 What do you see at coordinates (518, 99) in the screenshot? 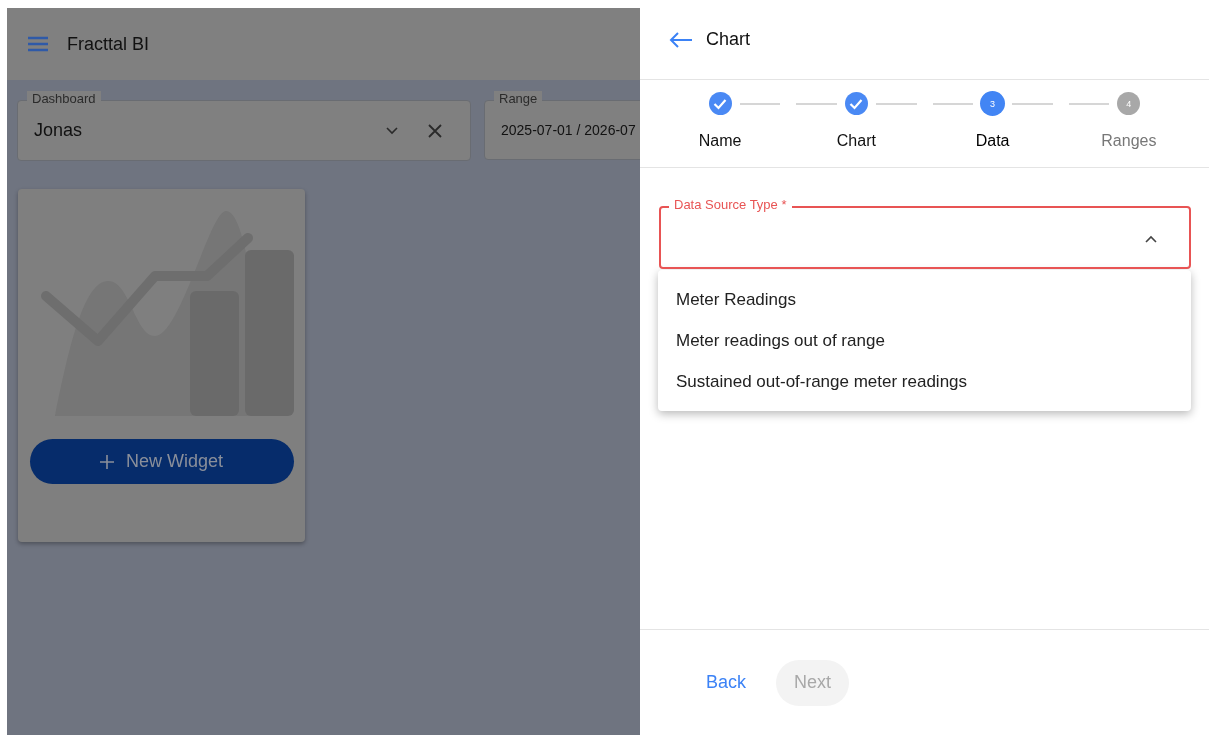
I see `field-label: Range` at bounding box center [518, 99].